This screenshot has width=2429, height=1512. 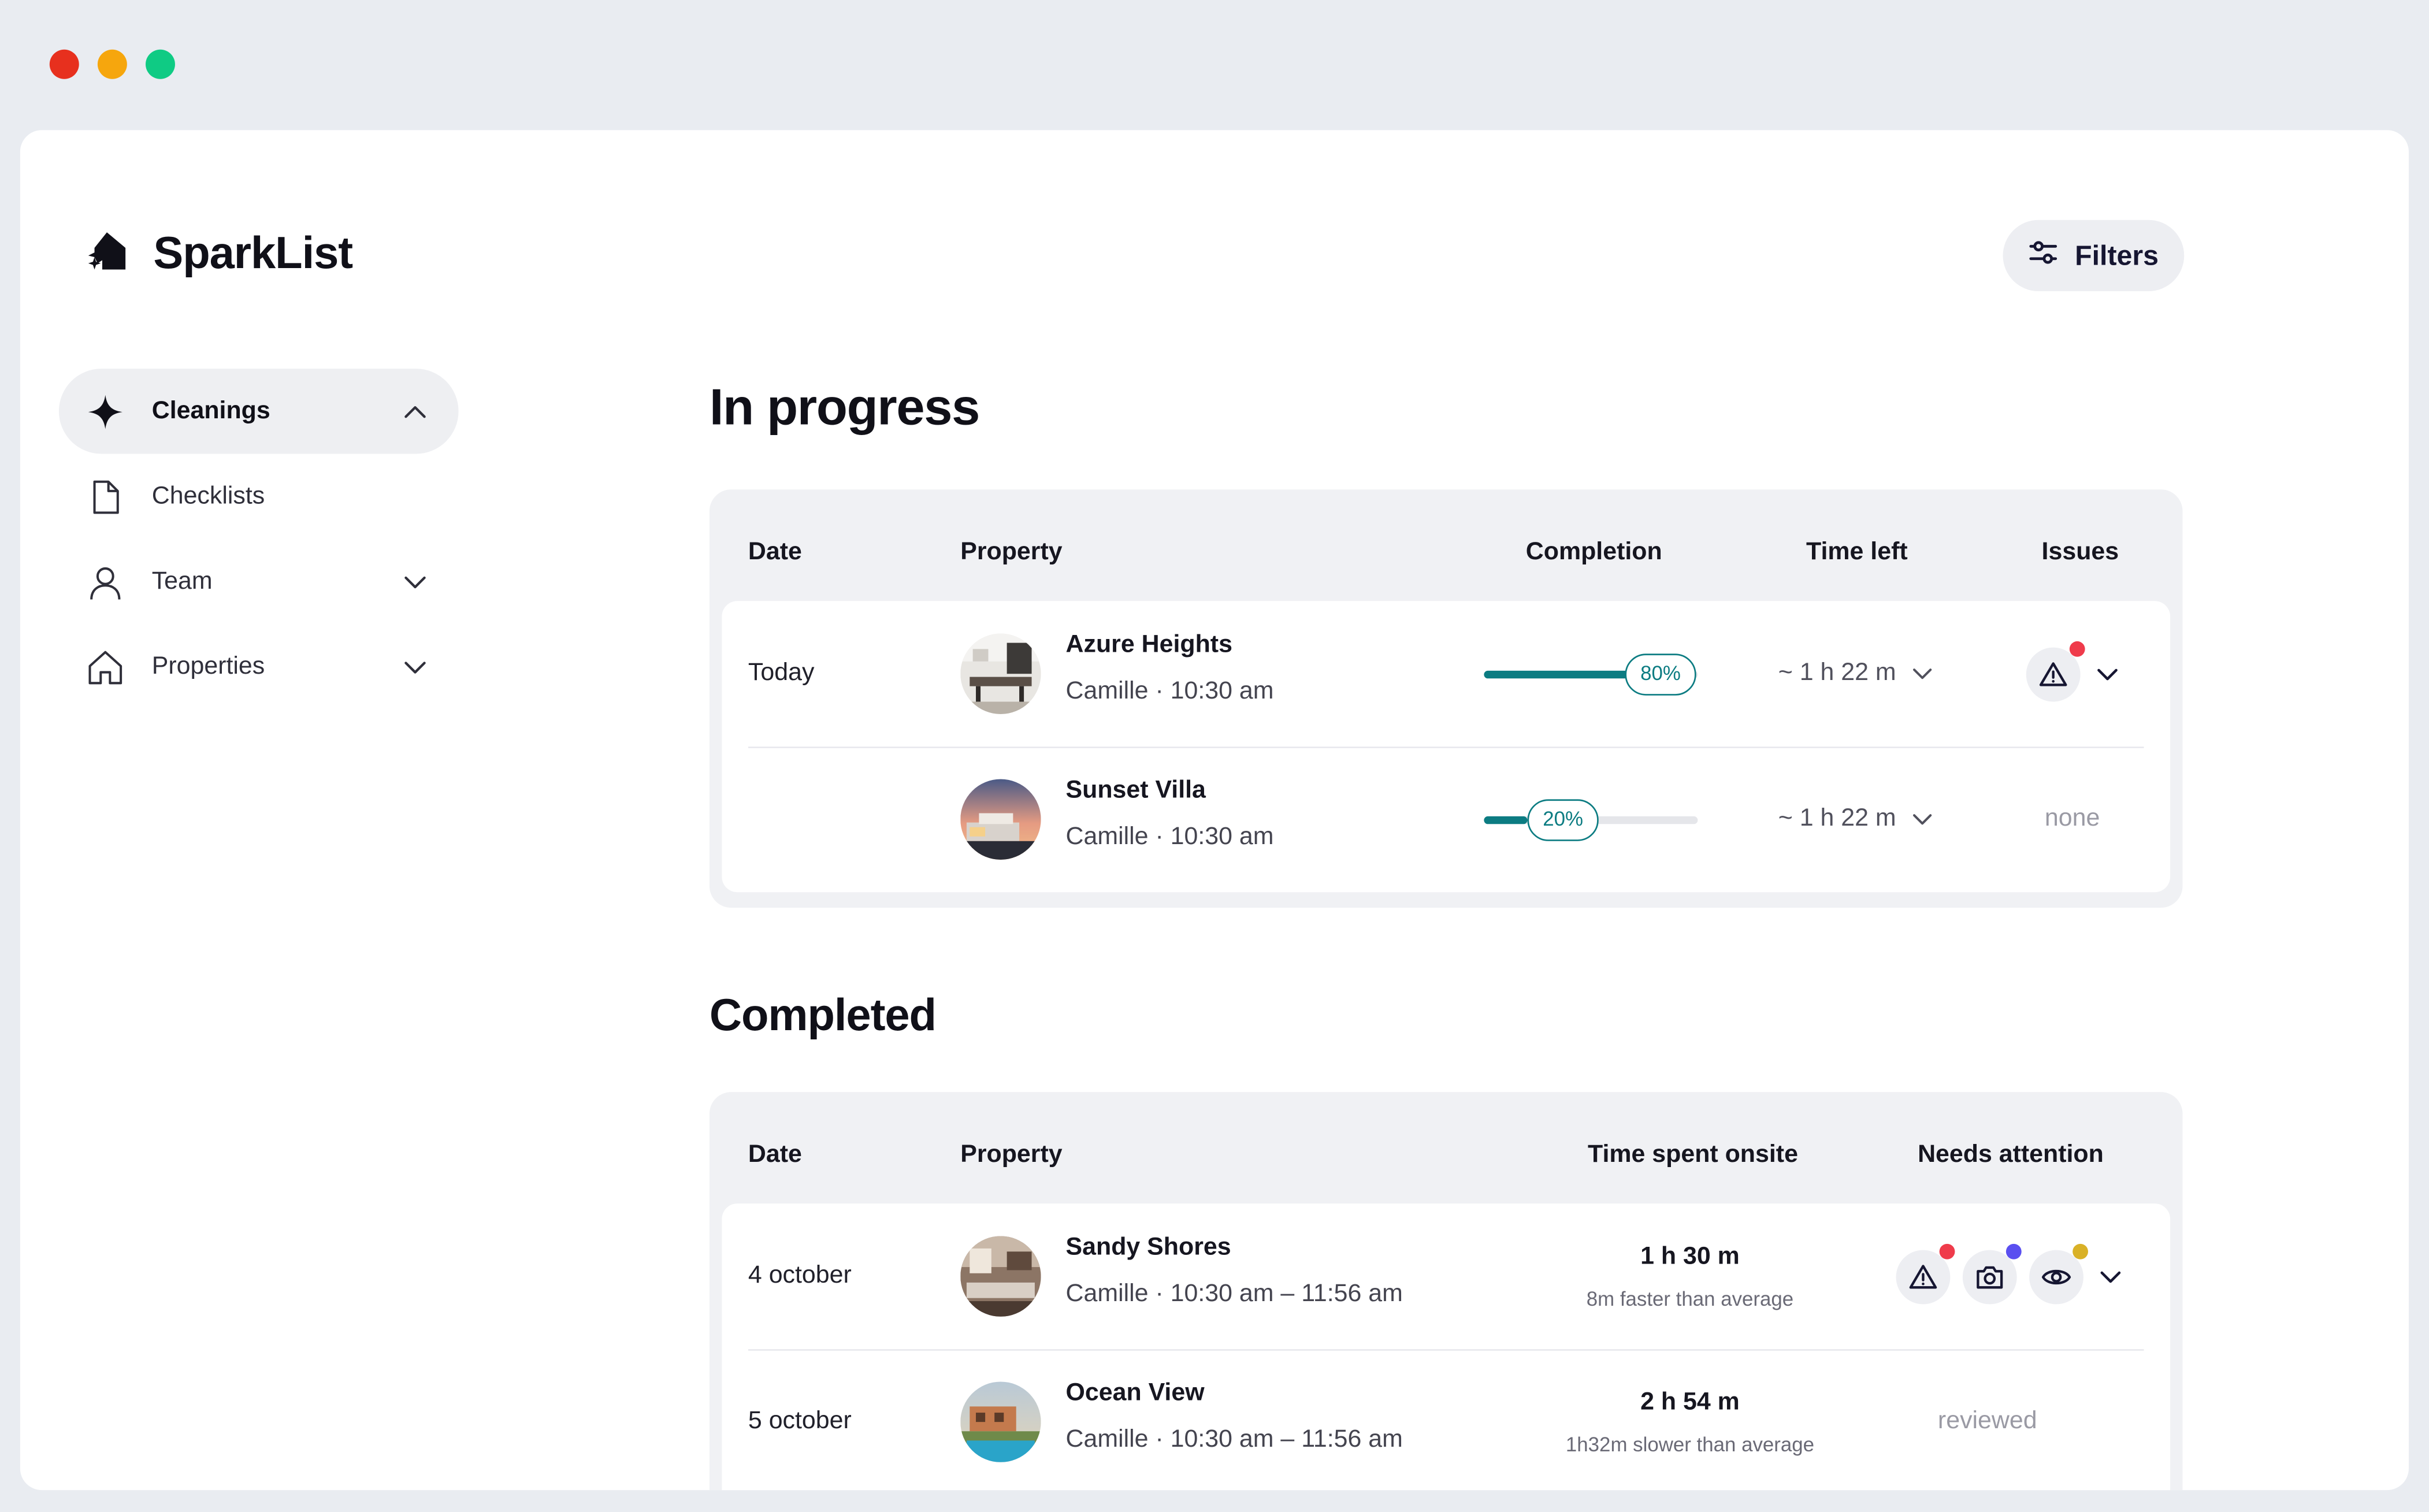 I want to click on time-spent-cell: 1 h 30 m 8m faster than average, so click(x=1690, y=1276).